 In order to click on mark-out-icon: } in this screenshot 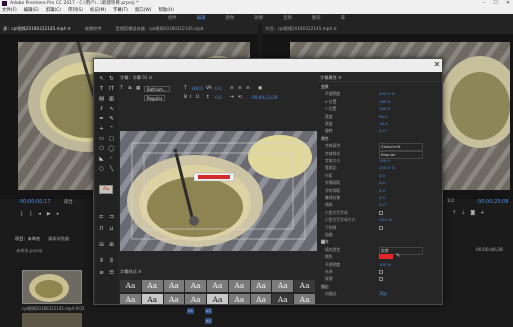, I will do `click(30, 215)`.